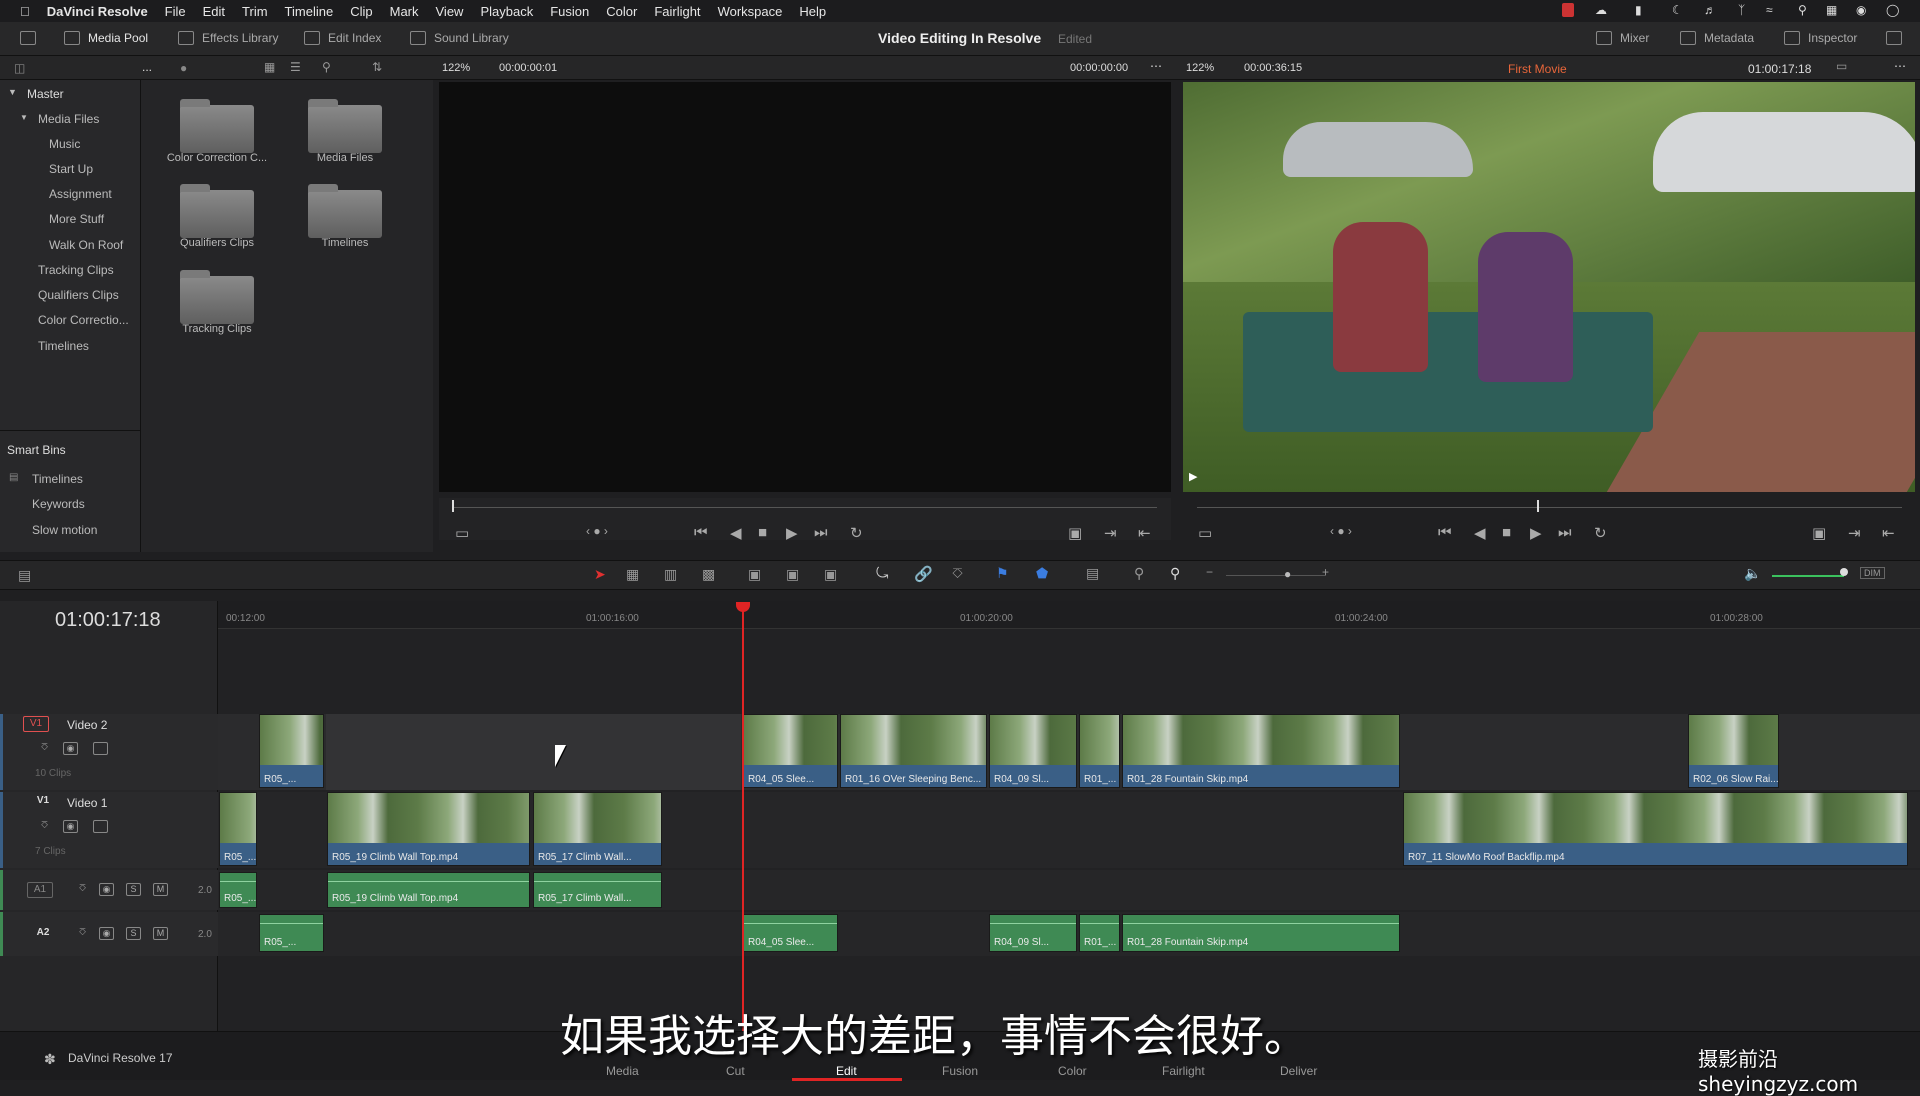 The image size is (1920, 1096). Describe the element at coordinates (846, 1071) in the screenshot. I see `page-edit: Edit` at that location.